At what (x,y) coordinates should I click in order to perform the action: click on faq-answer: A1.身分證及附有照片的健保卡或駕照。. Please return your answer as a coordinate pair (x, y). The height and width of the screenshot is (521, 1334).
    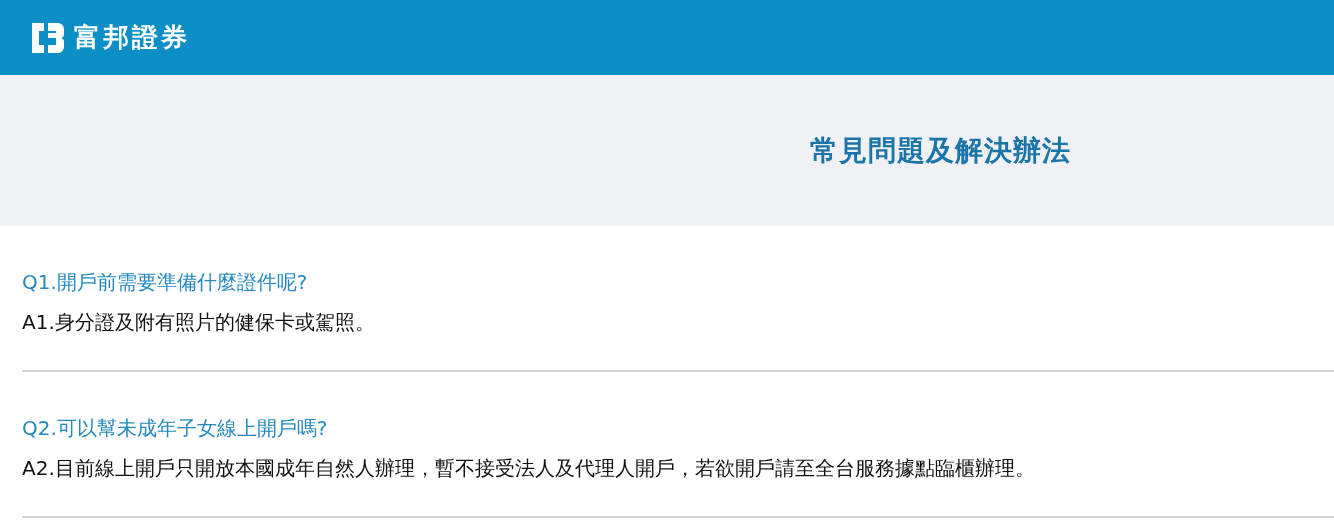
    Looking at the image, I should click on (198, 322).